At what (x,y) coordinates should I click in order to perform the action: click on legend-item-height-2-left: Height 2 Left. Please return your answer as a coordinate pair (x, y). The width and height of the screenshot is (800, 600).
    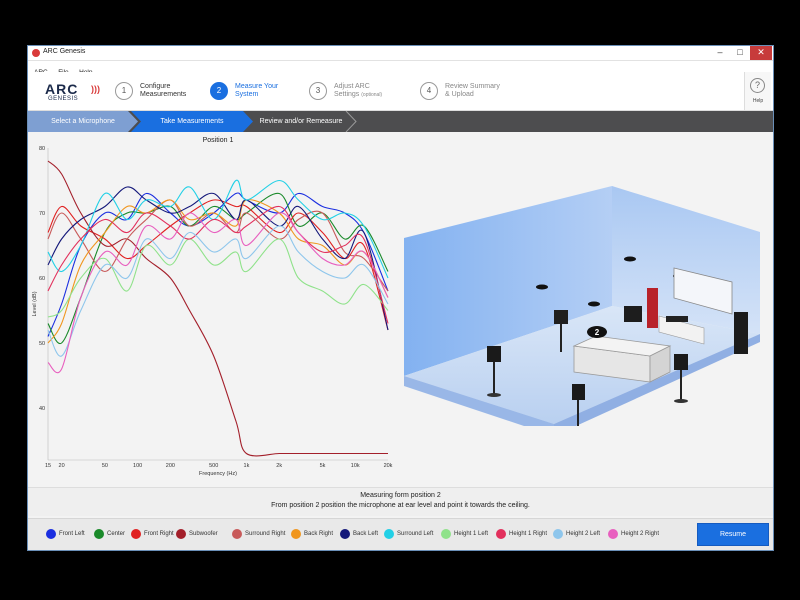
    Looking at the image, I should click on (576, 534).